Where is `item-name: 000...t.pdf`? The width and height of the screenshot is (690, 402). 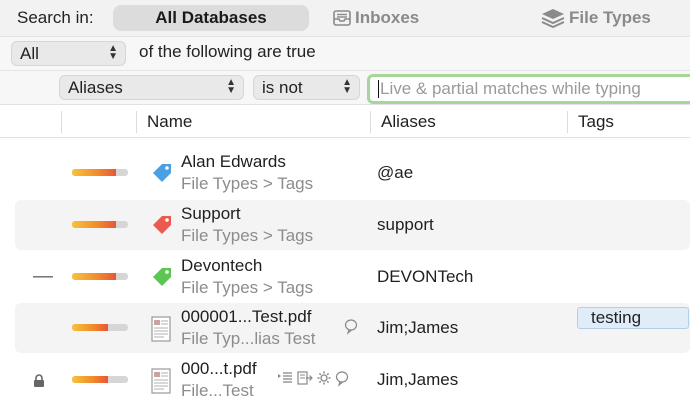
item-name: 000...t.pdf is located at coordinates (219, 368).